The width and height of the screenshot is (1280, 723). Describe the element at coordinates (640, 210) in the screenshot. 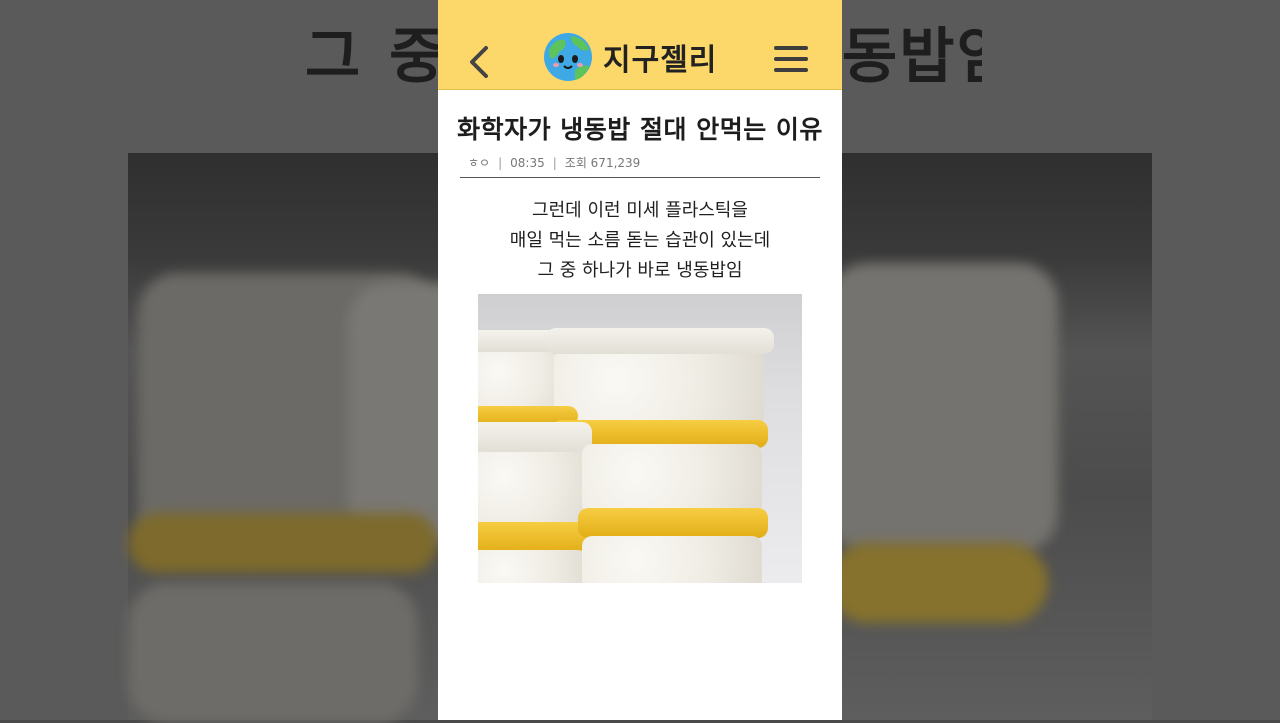

I see `body-line: 그런데 이런 미세 플라스틱을` at that location.